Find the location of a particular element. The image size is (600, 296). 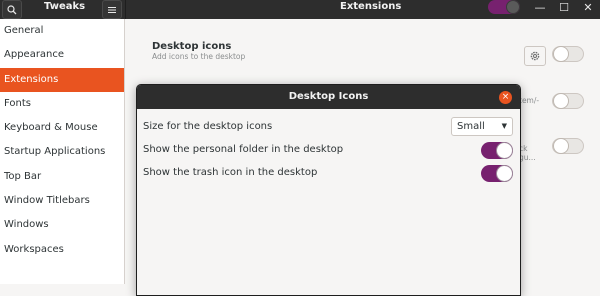

sidebar-item-top-bar: Top Bar is located at coordinates (62, 177).